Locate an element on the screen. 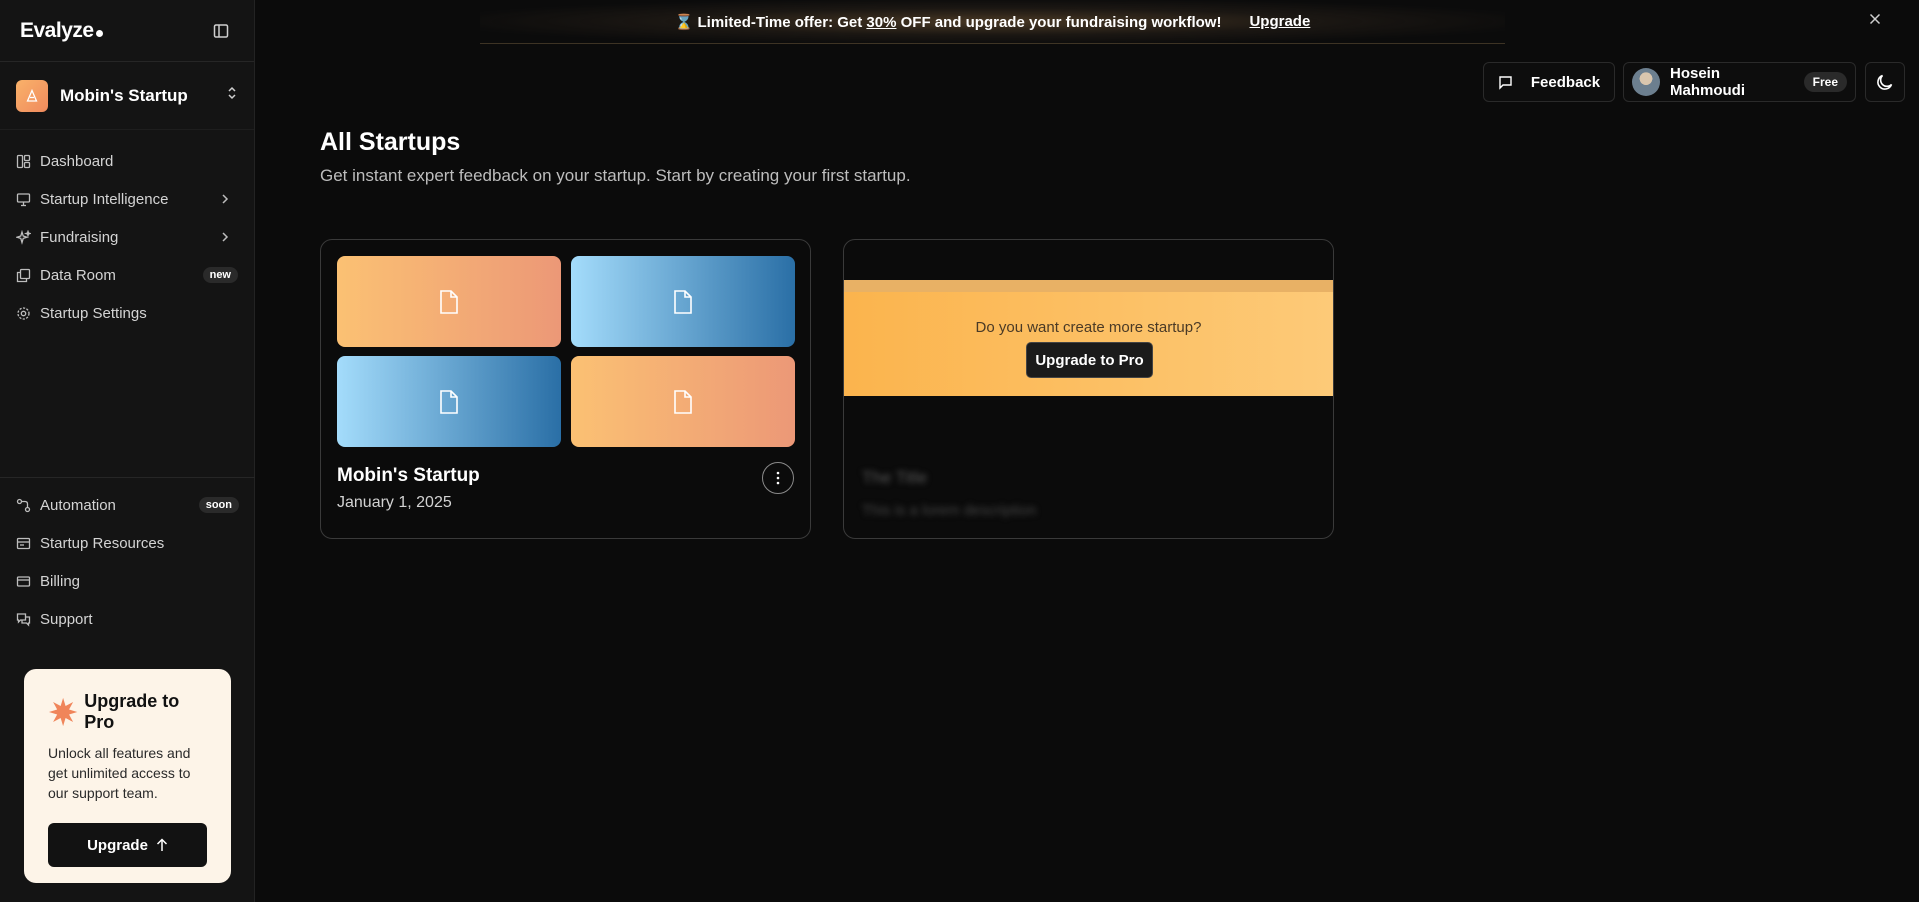  theme-toggle-button is located at coordinates (1885, 82).